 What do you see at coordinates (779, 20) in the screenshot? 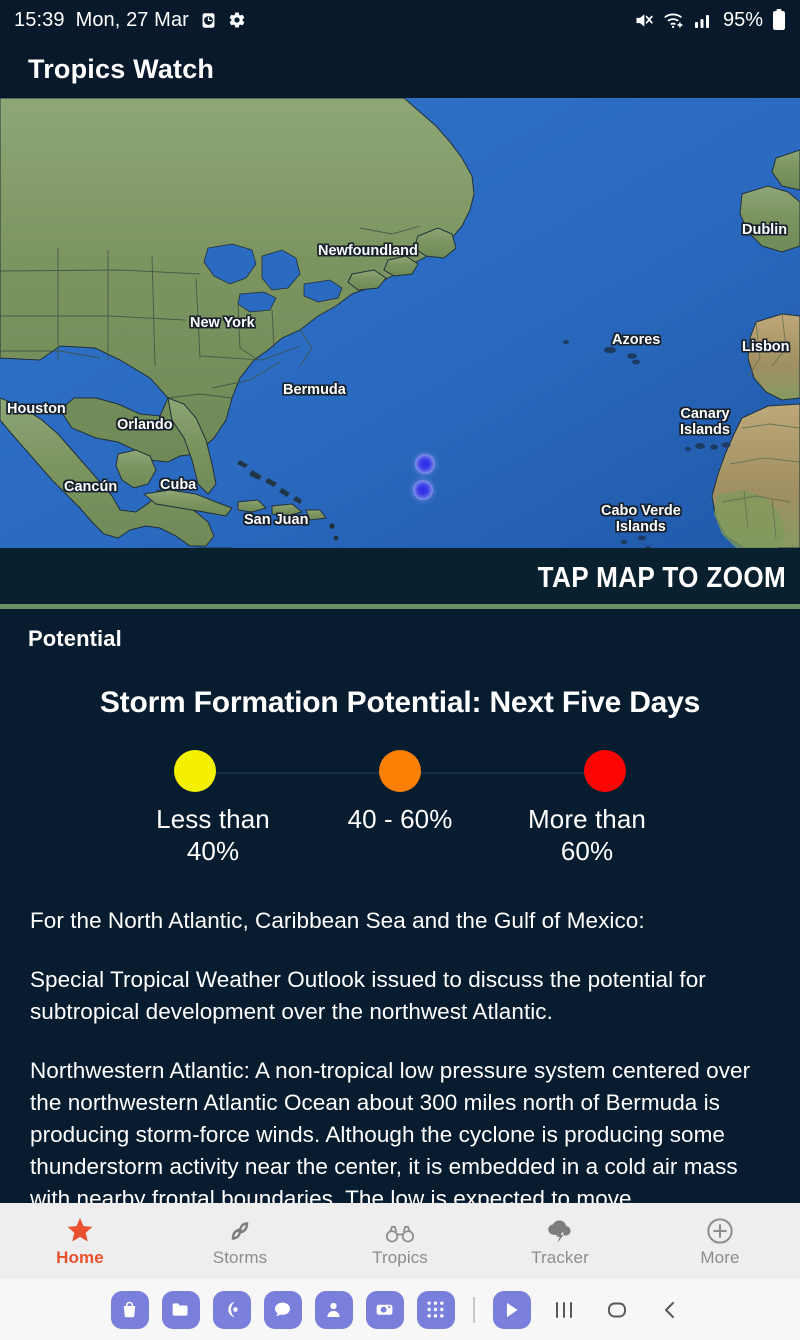
I see `battery-icon` at bounding box center [779, 20].